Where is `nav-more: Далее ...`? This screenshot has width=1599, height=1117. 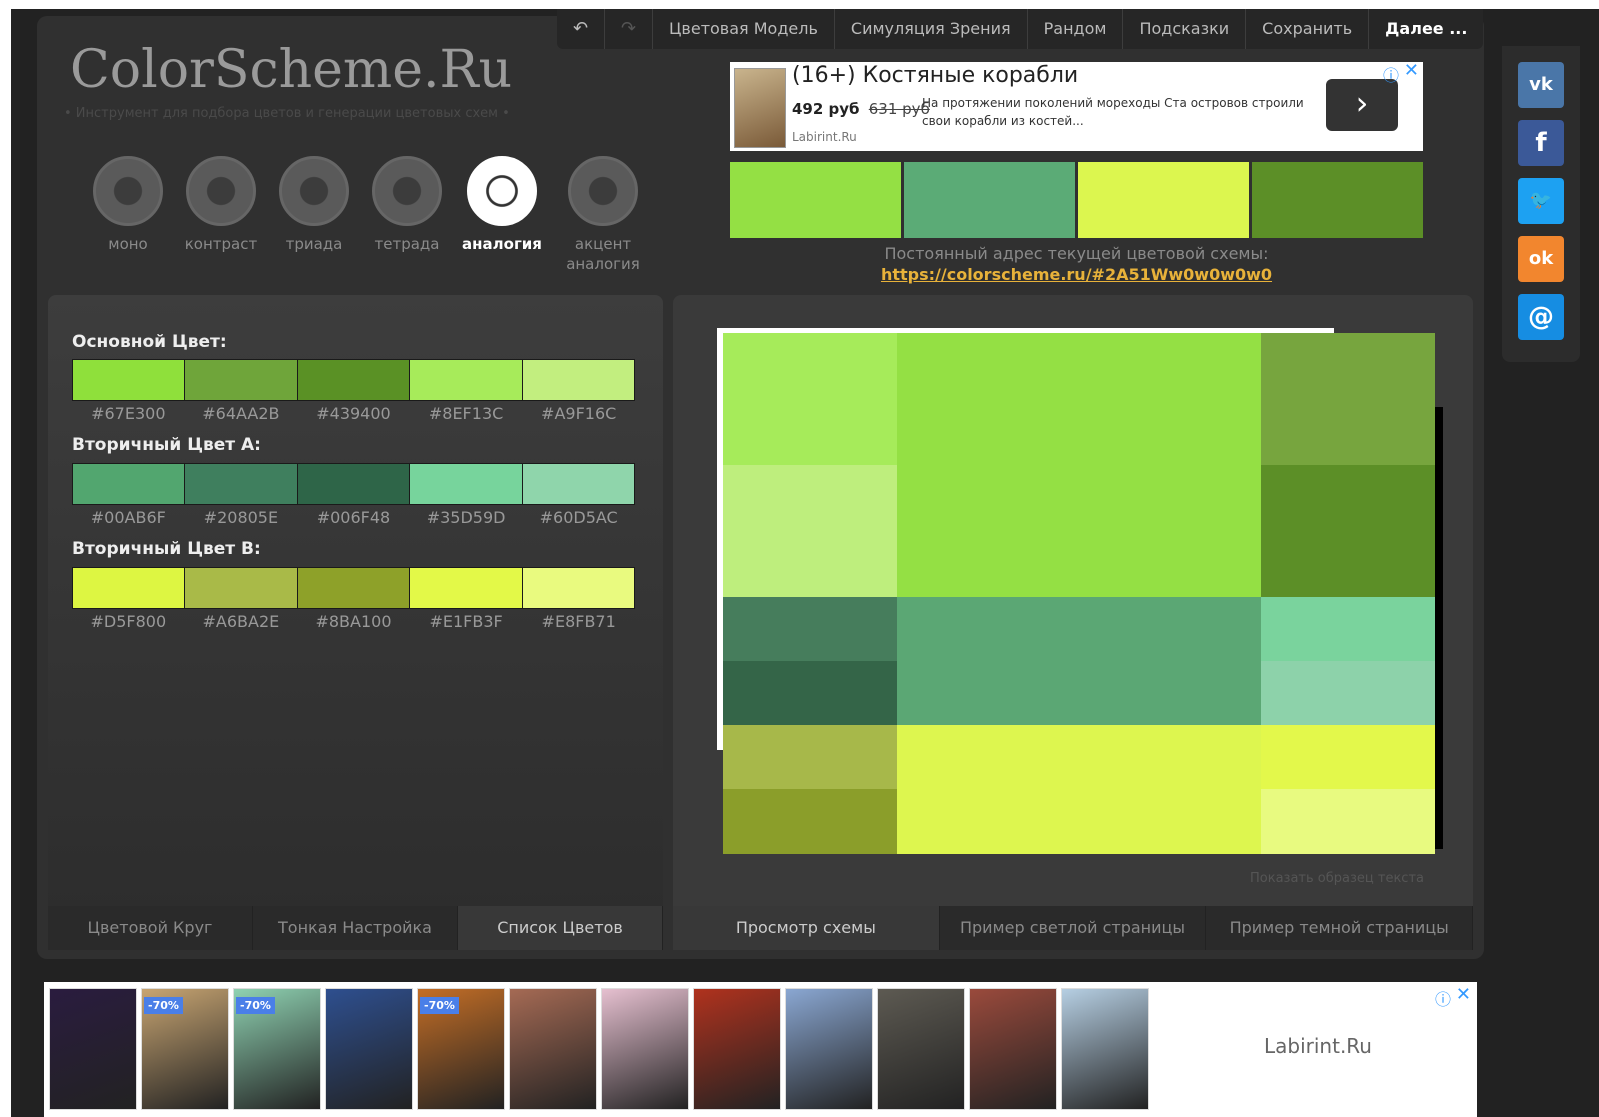
nav-more: Далее ... is located at coordinates (1426, 29).